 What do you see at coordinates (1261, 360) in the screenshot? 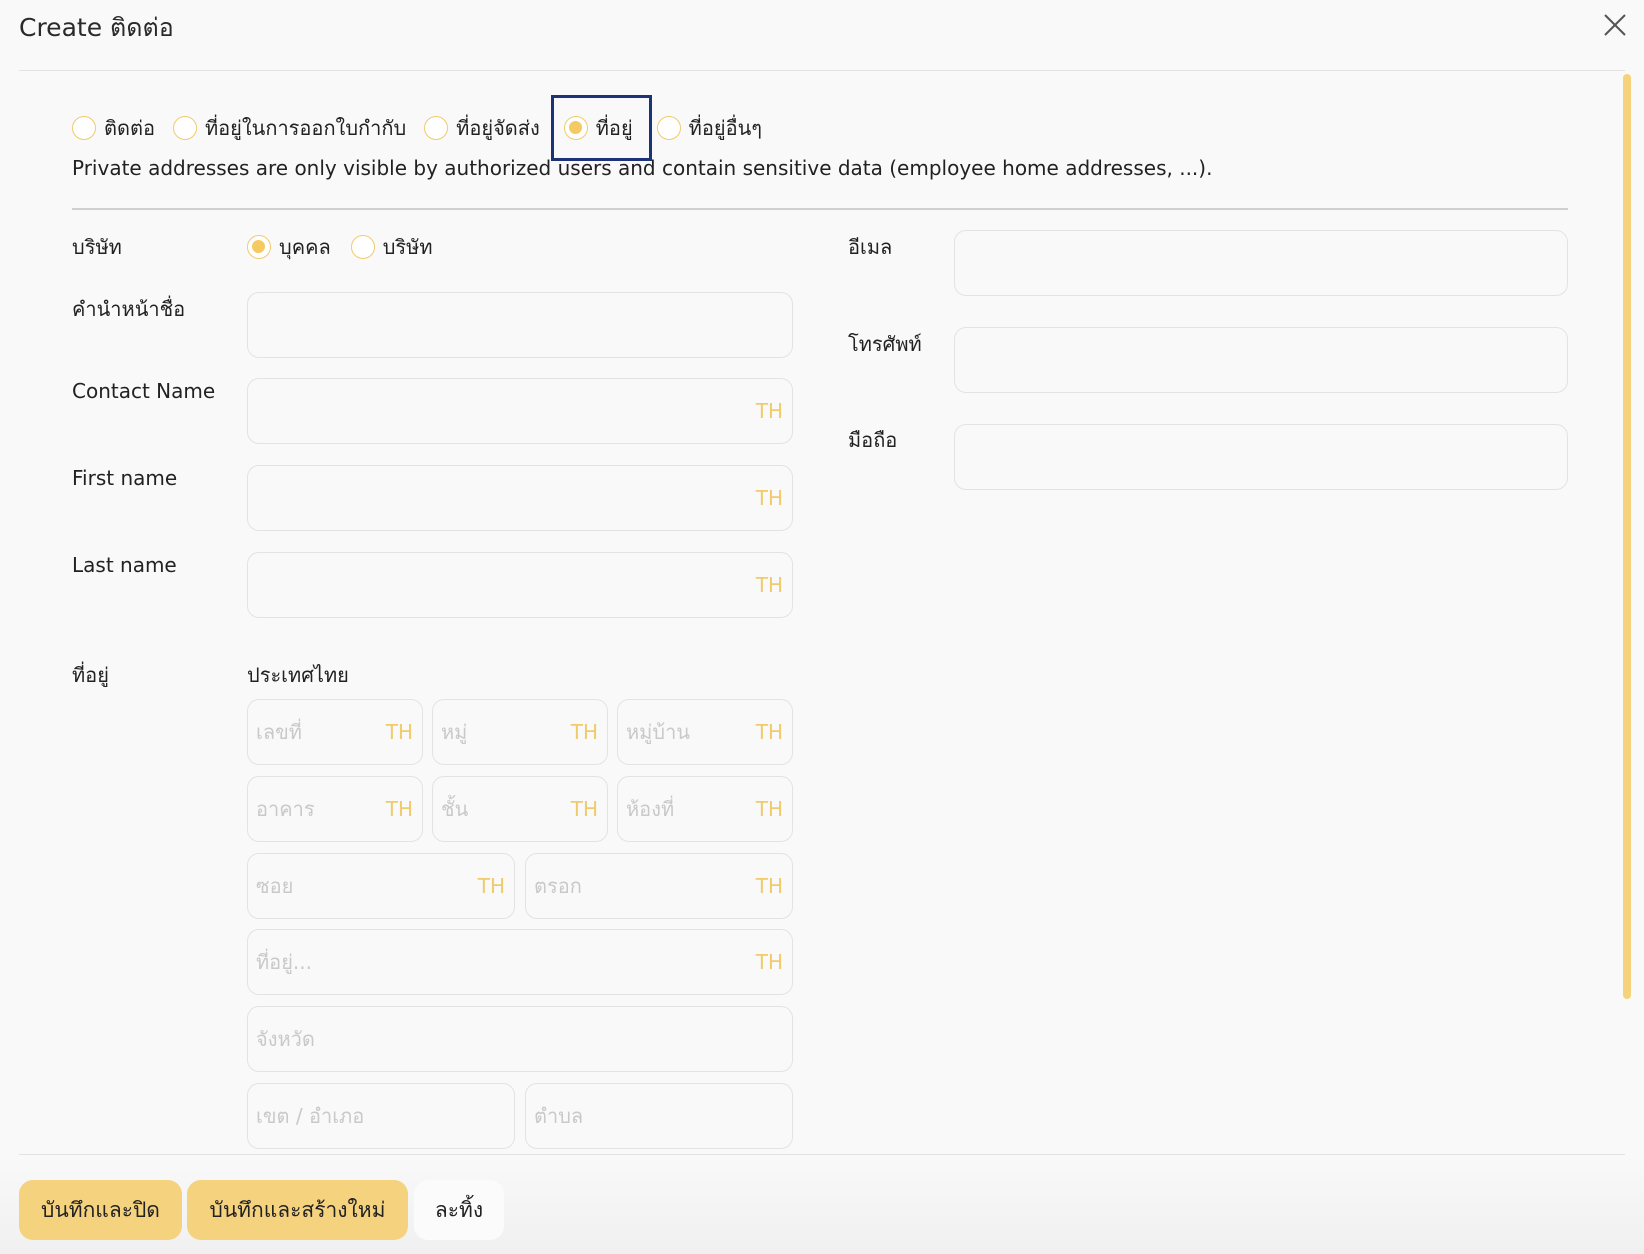
I see `phone-field` at bounding box center [1261, 360].